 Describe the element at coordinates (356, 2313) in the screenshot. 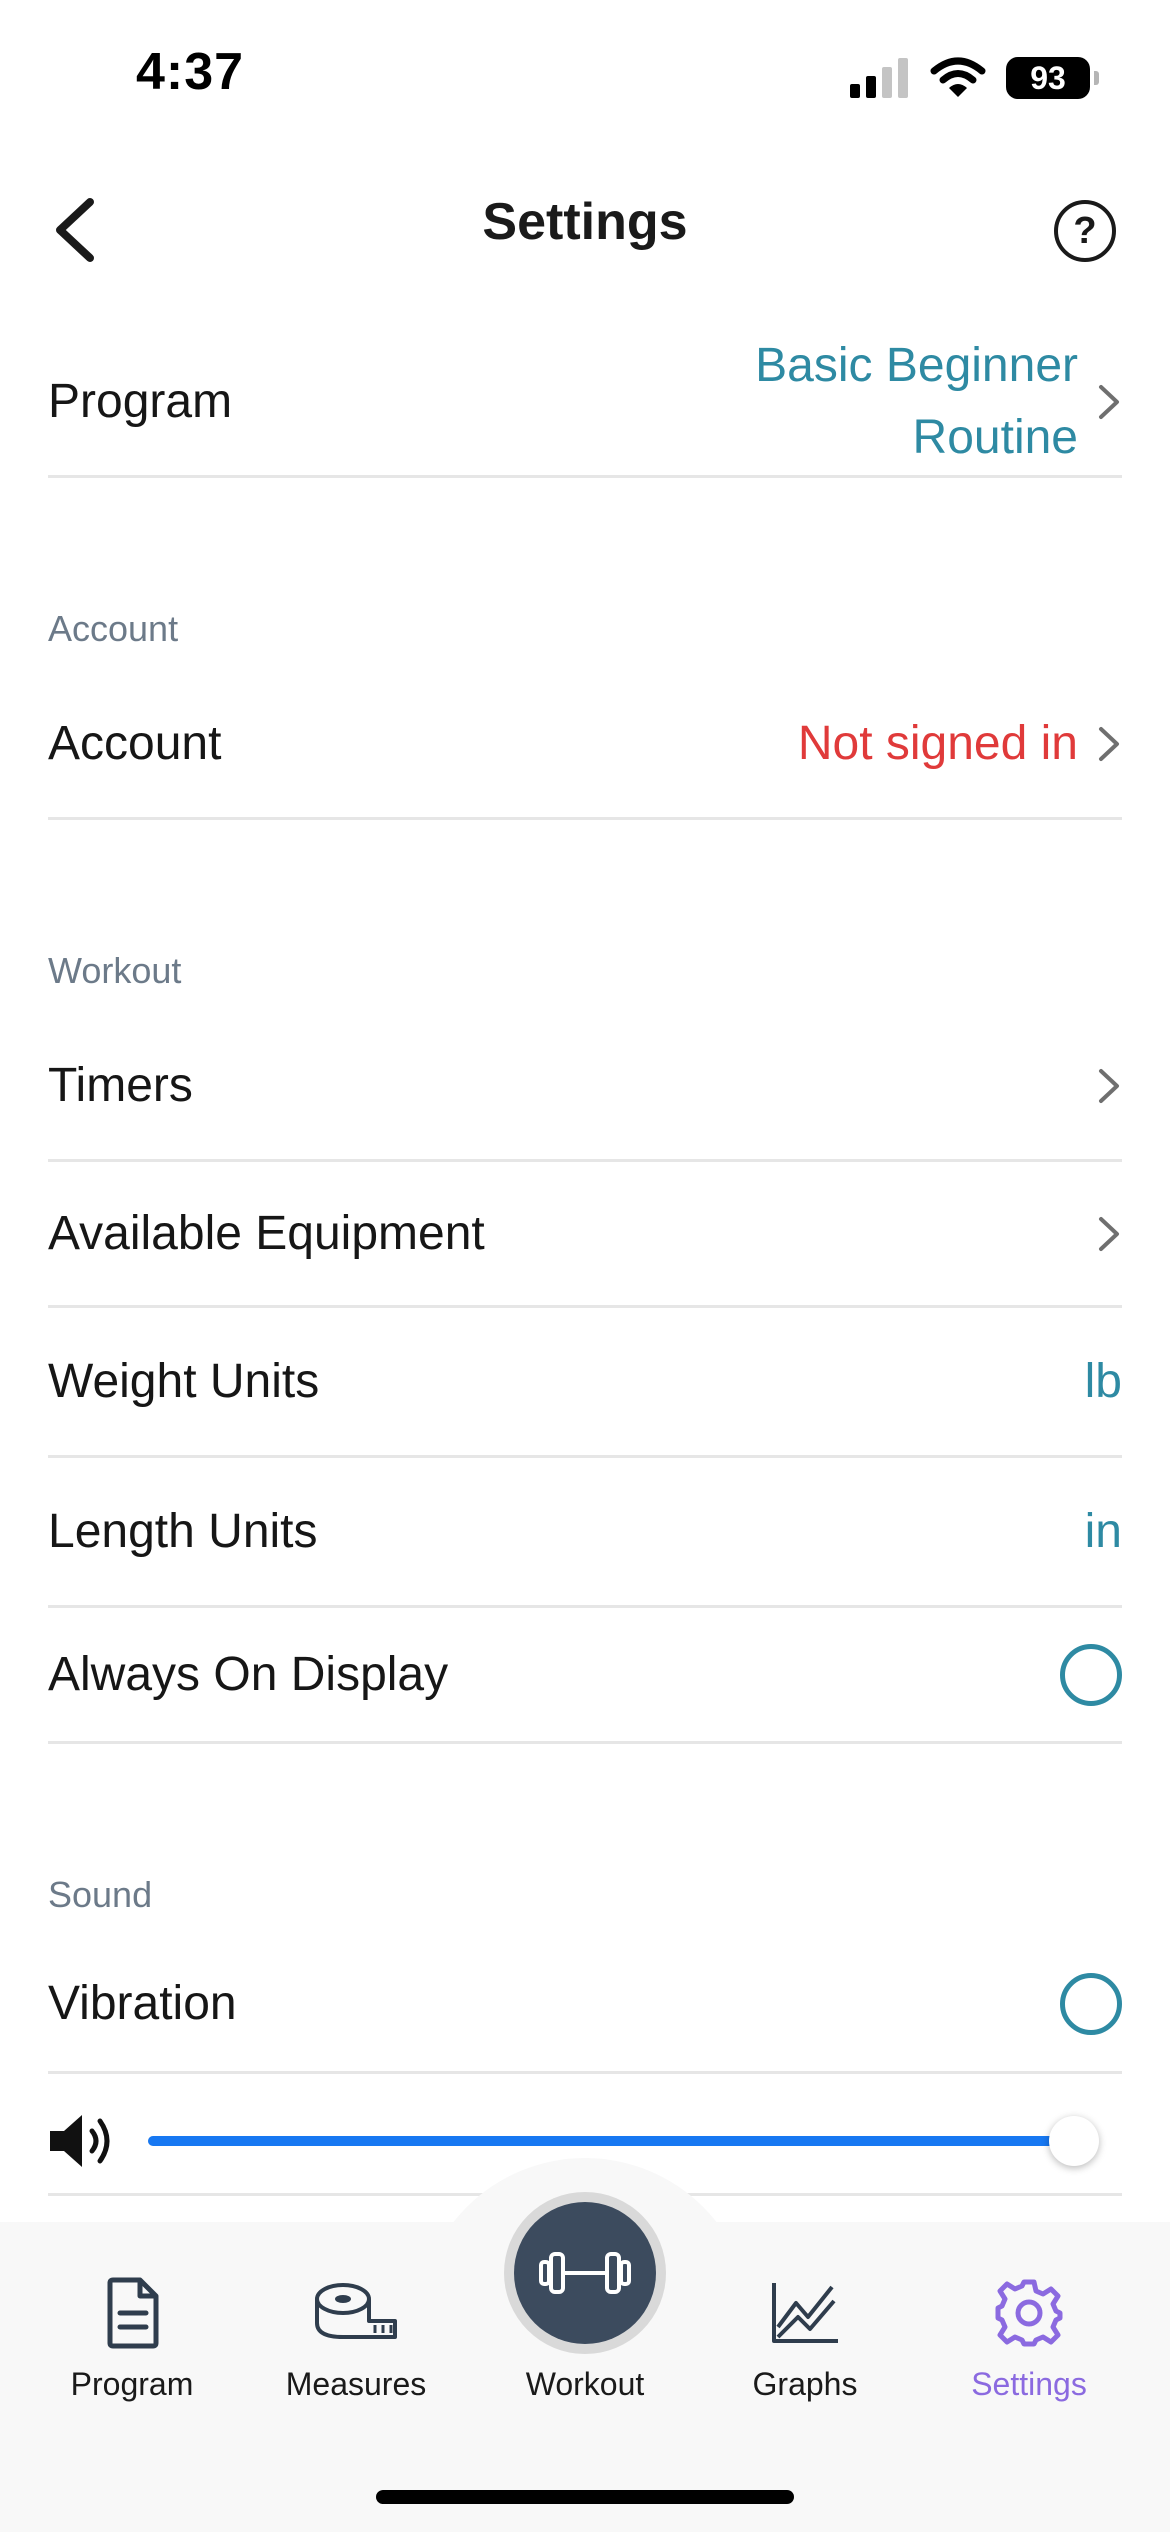

I see `tape-measure-icon` at that location.